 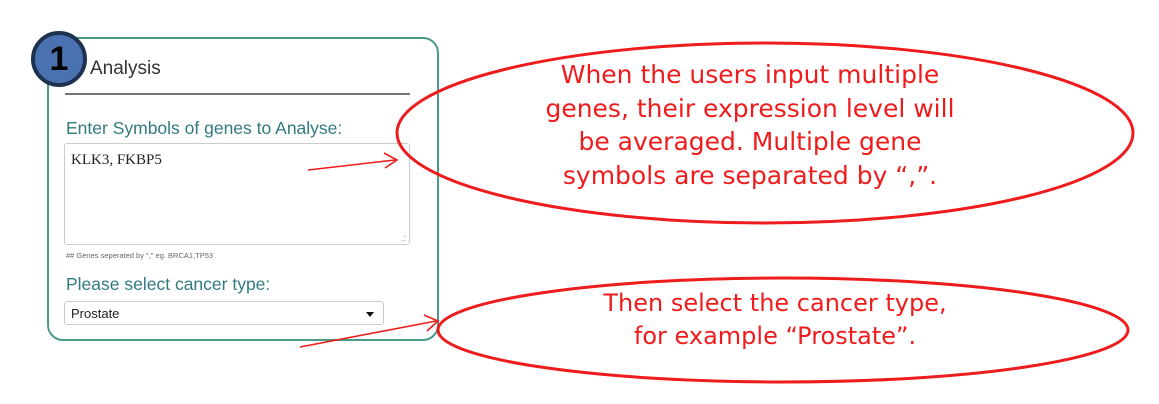 What do you see at coordinates (750, 175) in the screenshot?
I see `callout-1-line: symbols are separated by “,”.` at bounding box center [750, 175].